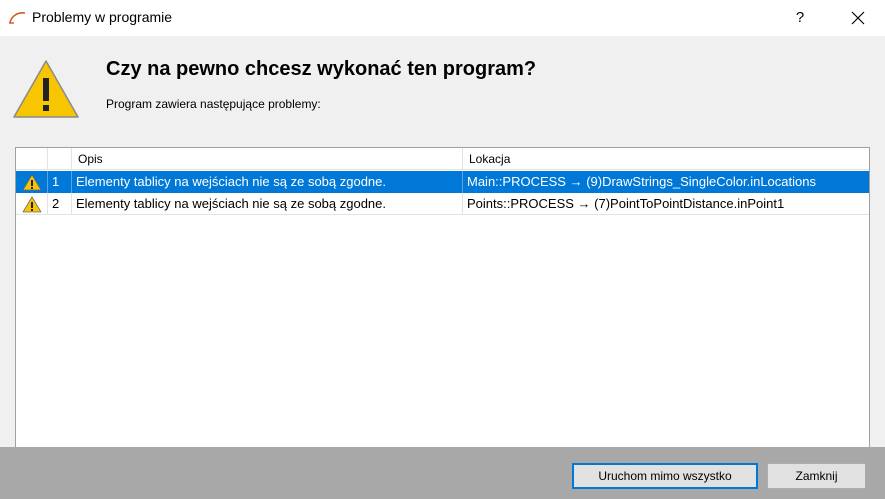 This screenshot has width=885, height=499. I want to click on row-number: 2, so click(60, 204).